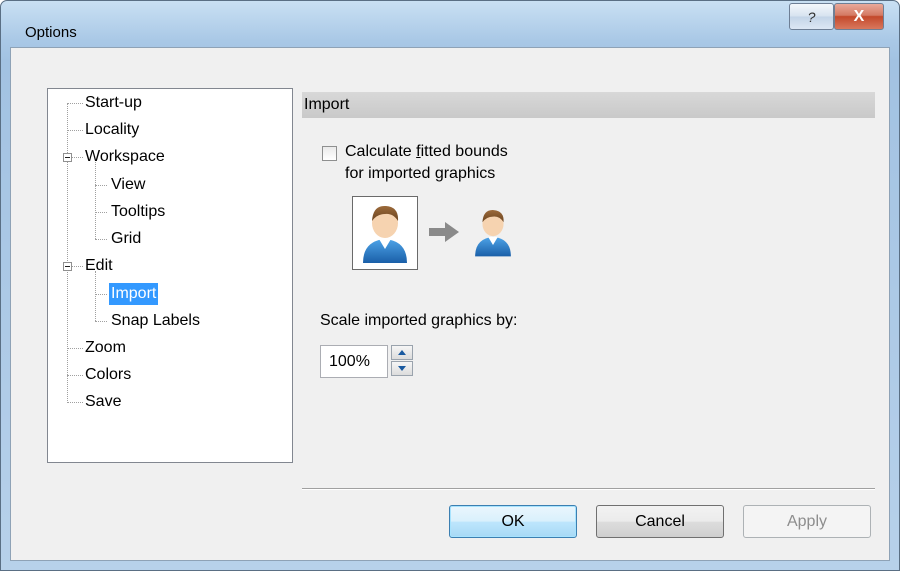 The image size is (900, 571). I want to click on tree-item-zoom: Zoom, so click(105, 348).